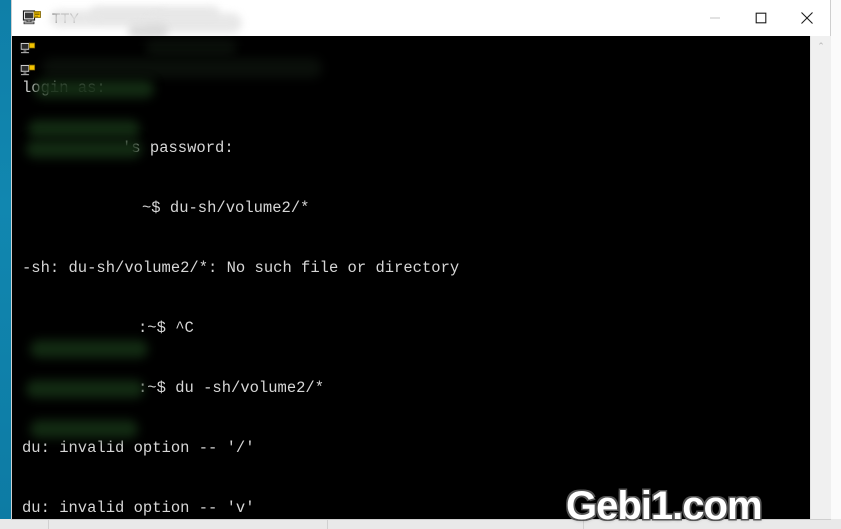 This screenshot has width=841, height=529. Describe the element at coordinates (807, 18) in the screenshot. I see `close-button` at that location.